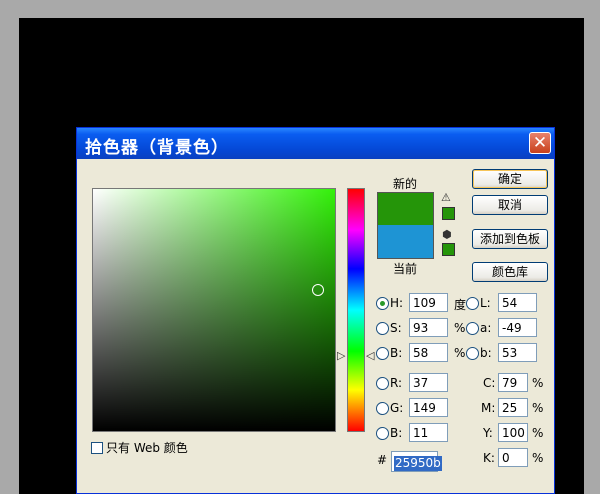 This screenshot has width=600, height=494. I want to click on hue-slider, so click(356, 310).